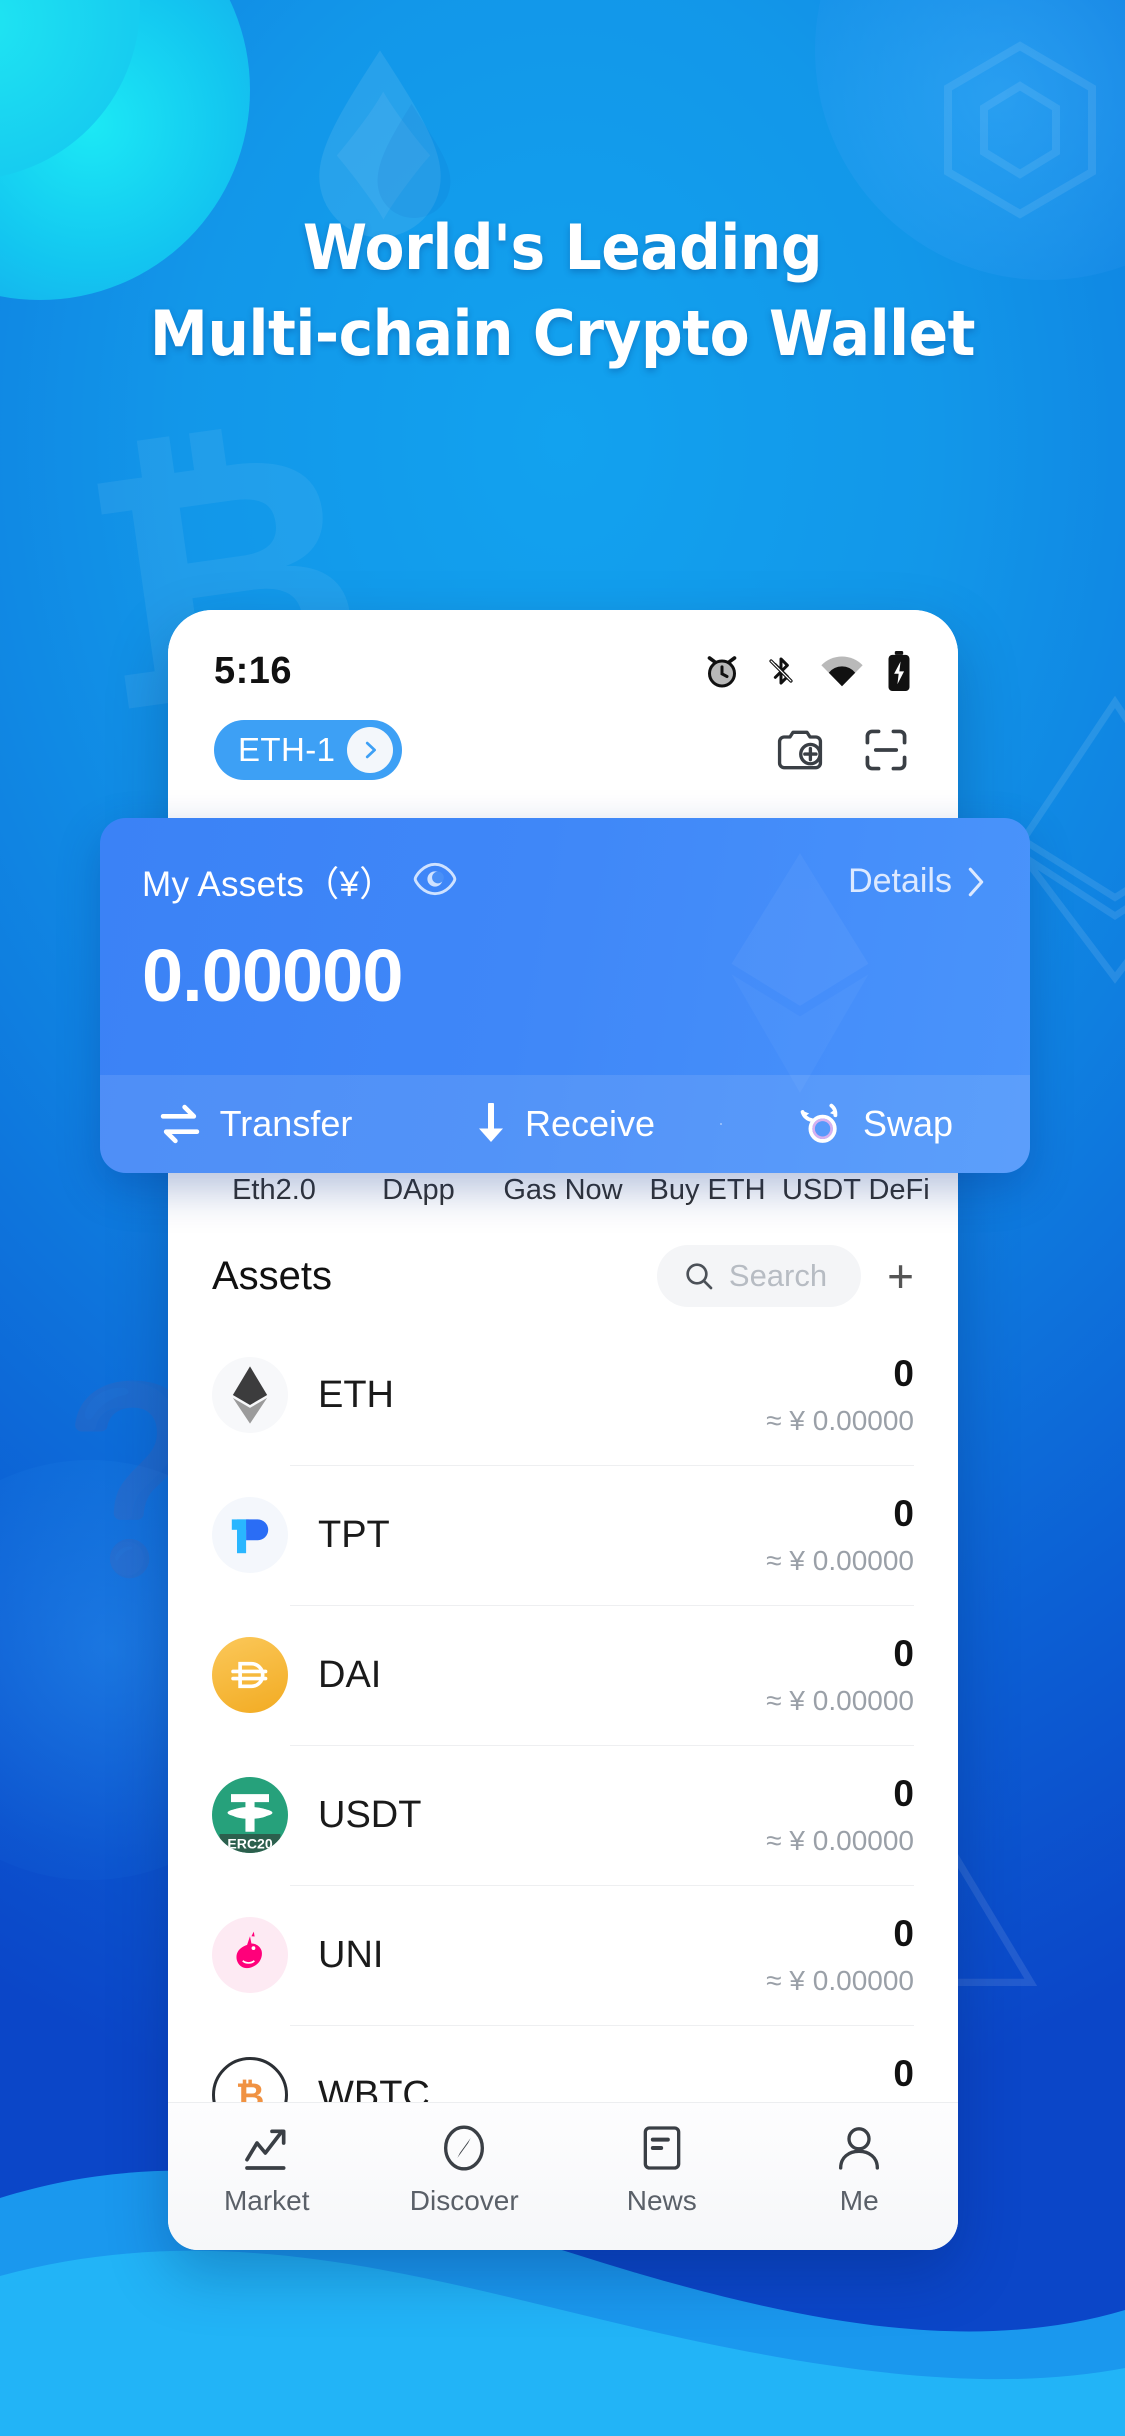  I want to click on compass-icon, so click(465, 2148).